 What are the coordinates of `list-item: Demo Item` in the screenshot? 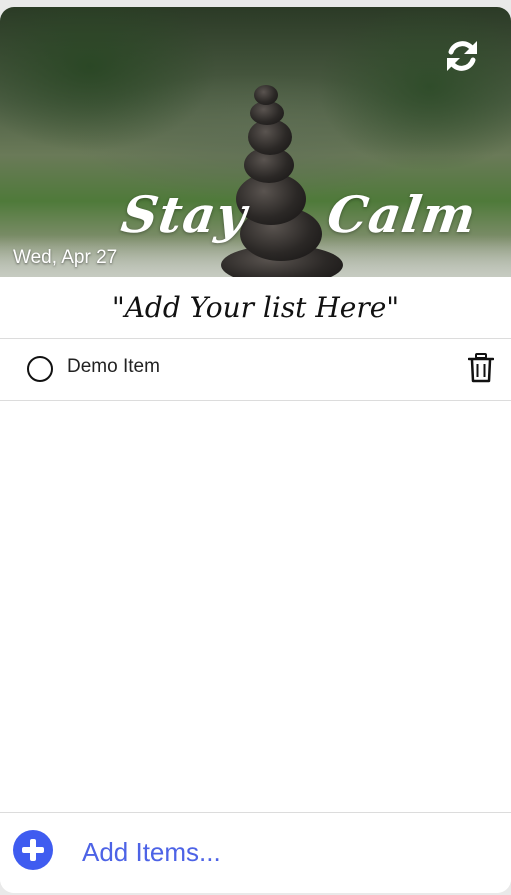 It's located at (255, 370).